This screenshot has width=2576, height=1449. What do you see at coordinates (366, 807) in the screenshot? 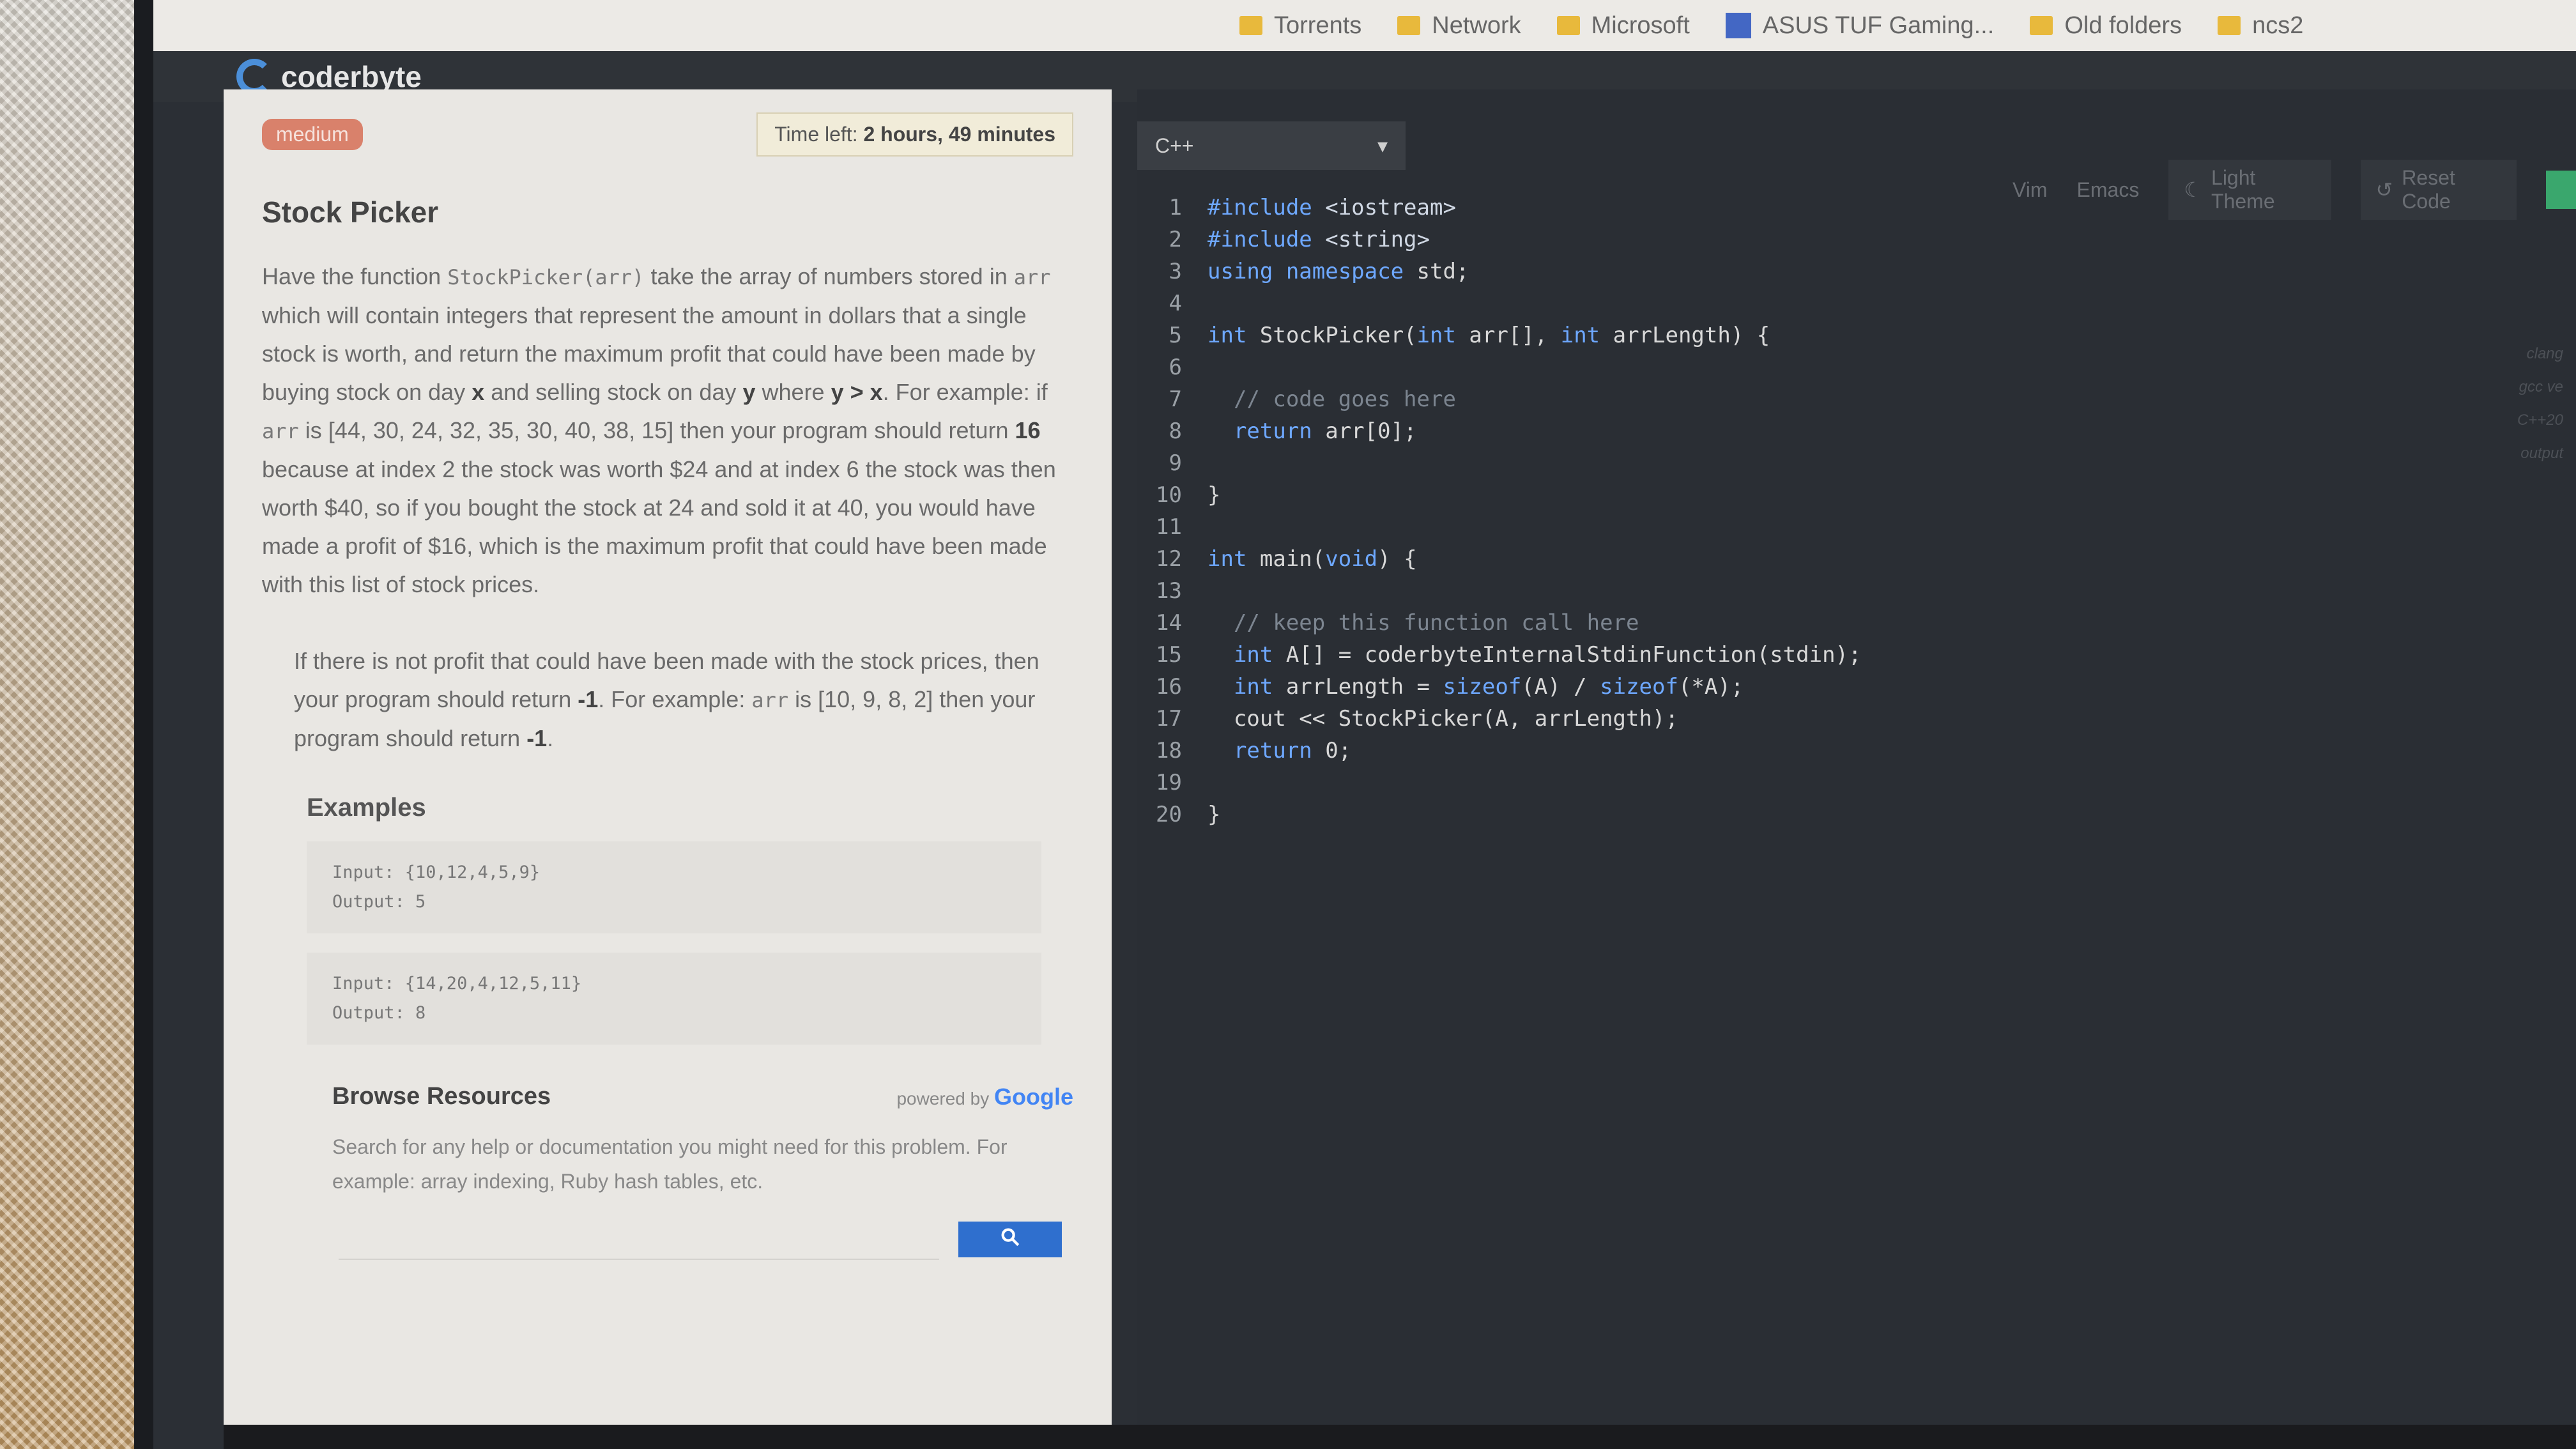
I see `examples-heading: Examples` at bounding box center [366, 807].